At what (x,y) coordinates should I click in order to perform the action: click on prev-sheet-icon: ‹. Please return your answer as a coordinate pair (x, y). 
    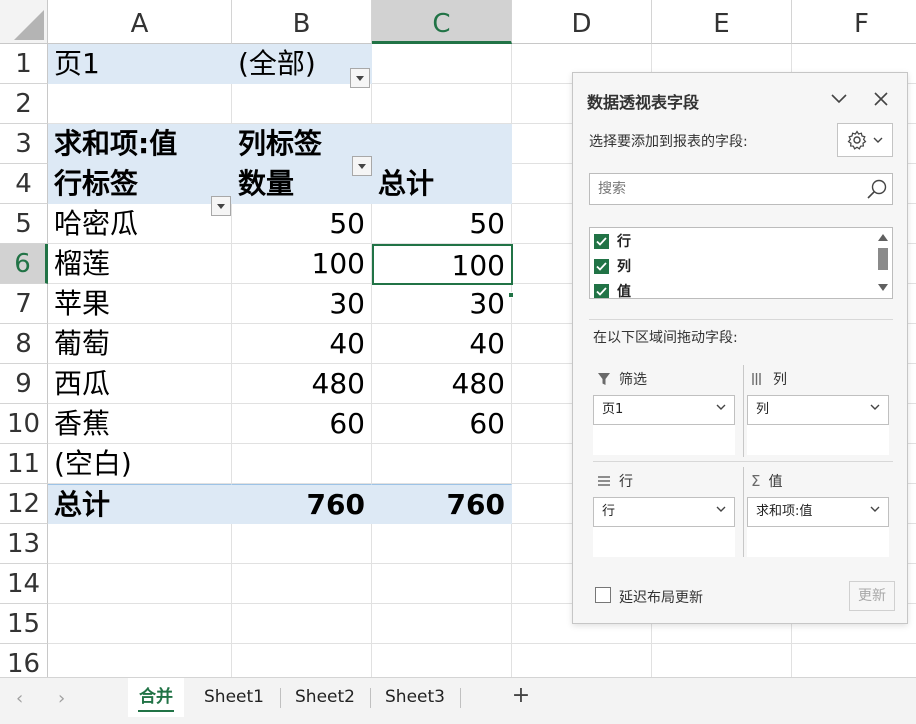
    Looking at the image, I should click on (19, 698).